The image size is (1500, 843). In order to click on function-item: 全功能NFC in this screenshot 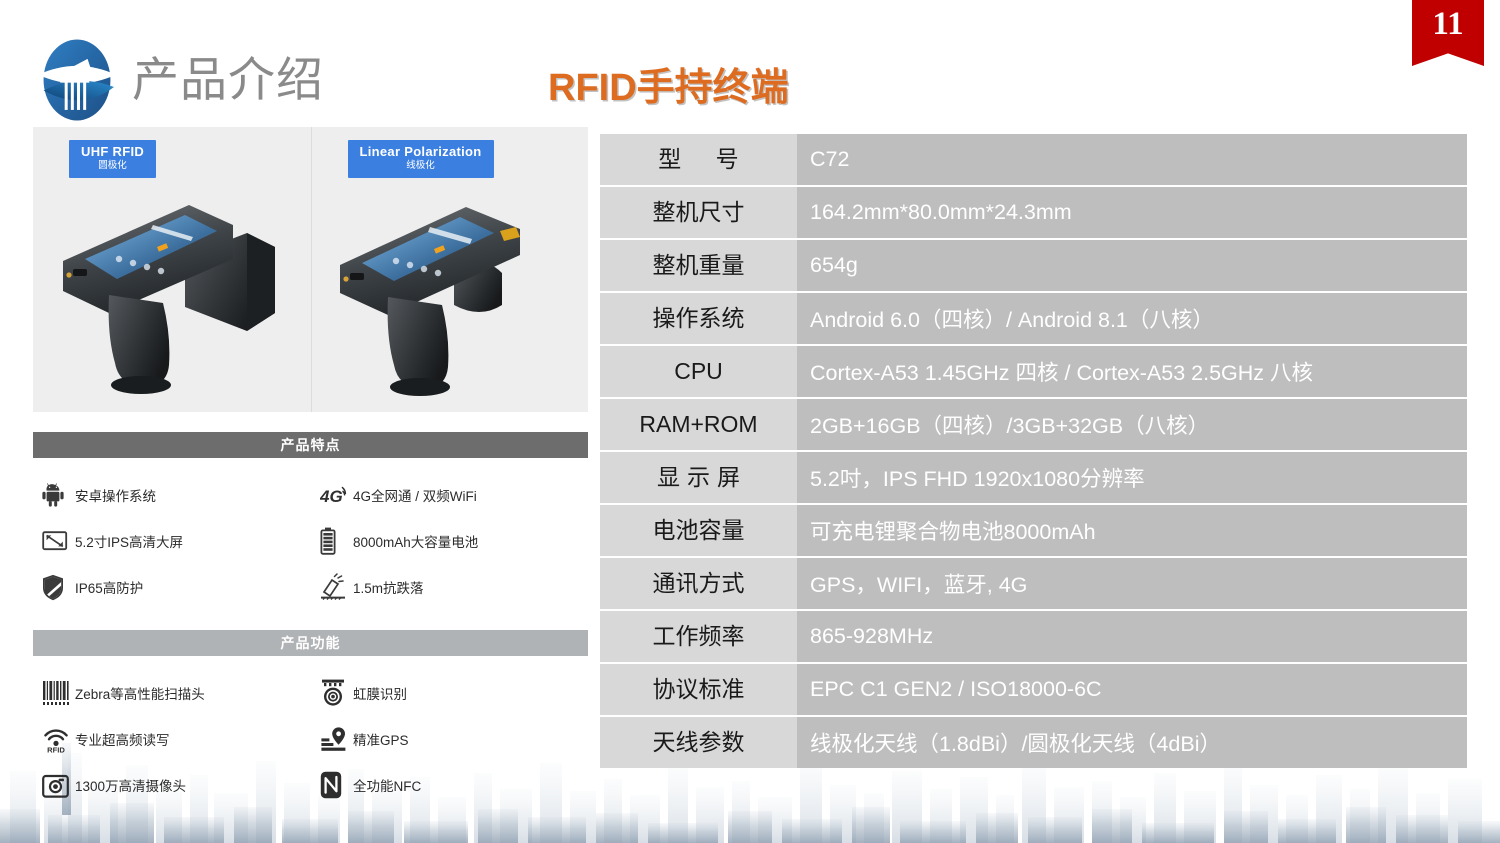, I will do `click(450, 785)`.